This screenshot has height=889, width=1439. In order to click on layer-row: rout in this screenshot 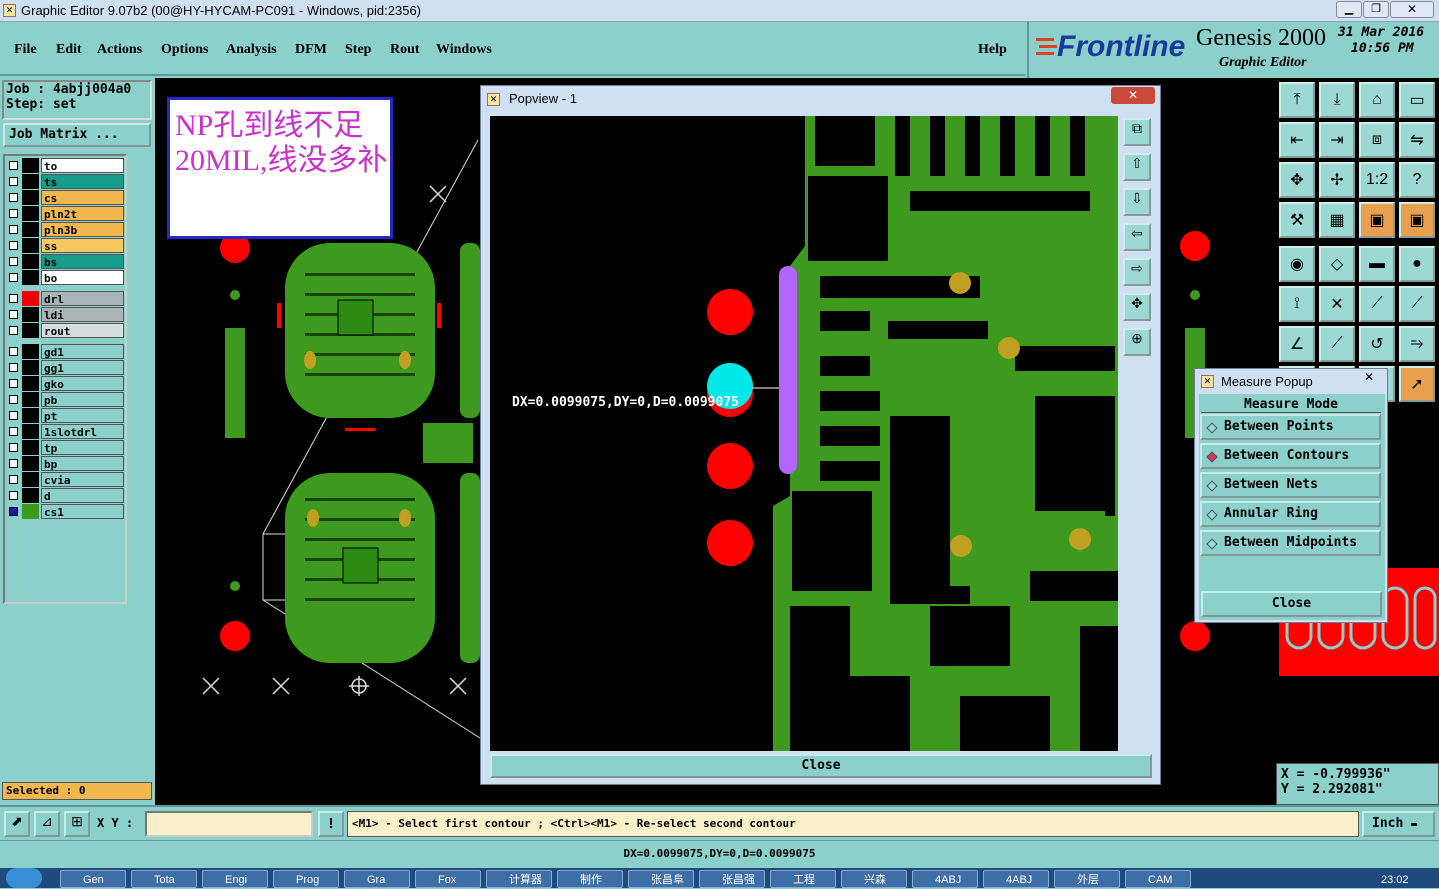, I will do `click(65, 330)`.